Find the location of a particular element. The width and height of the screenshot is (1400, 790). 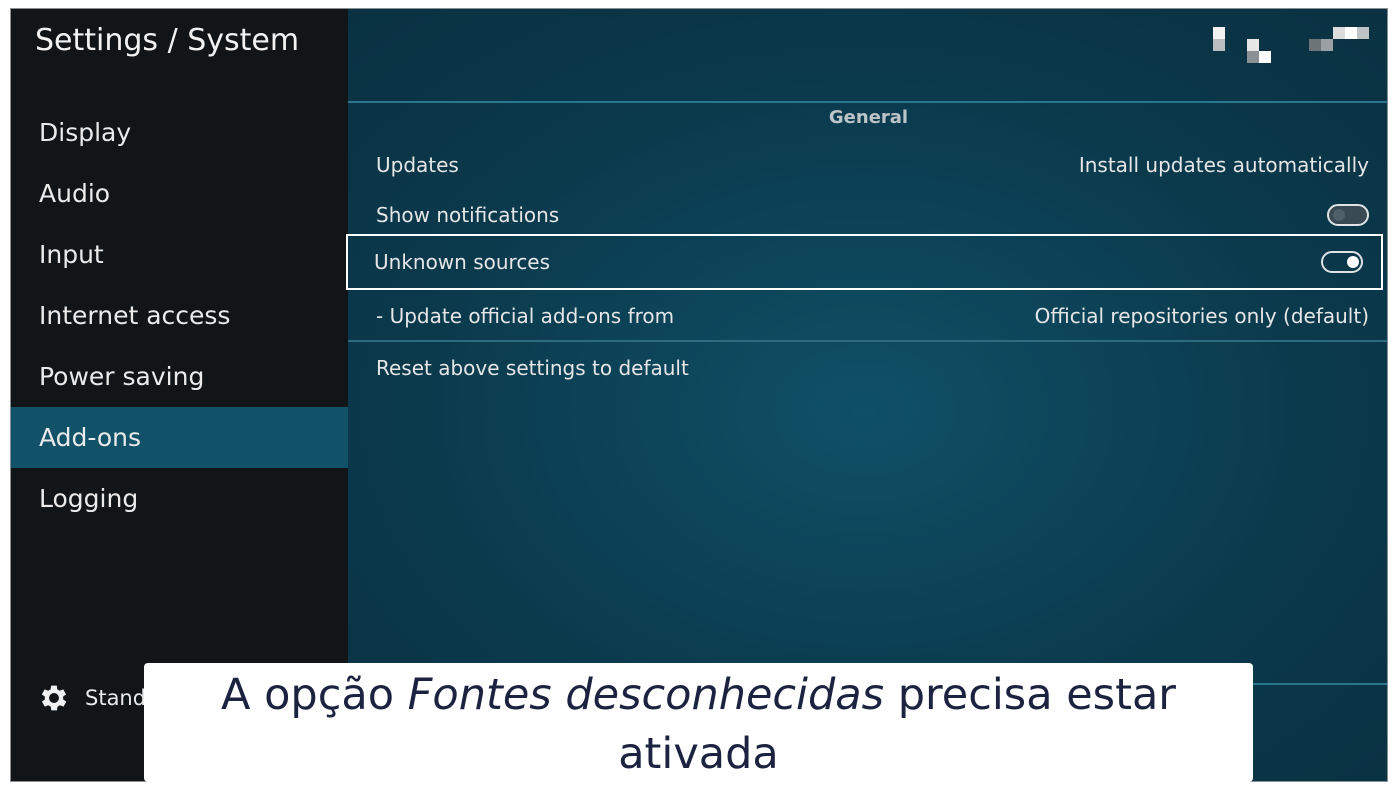

setting-label: Unknown sources is located at coordinates (462, 262).